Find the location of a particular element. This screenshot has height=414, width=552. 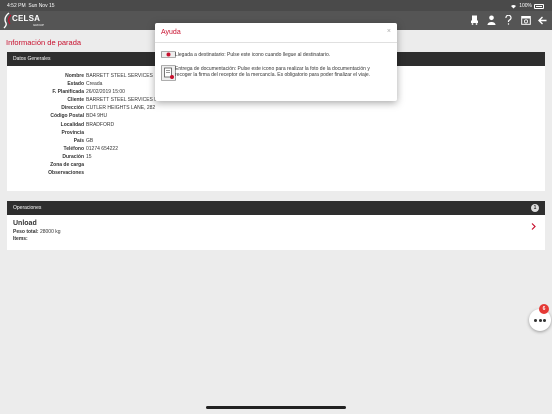

document-delivery-icon is located at coordinates (168, 73).